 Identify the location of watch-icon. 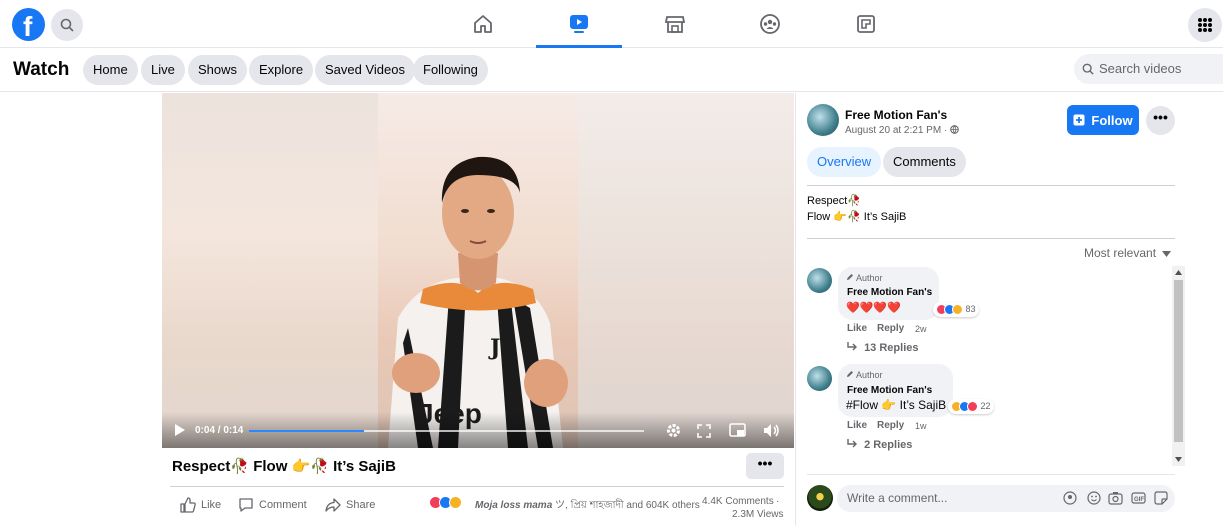
(579, 23).